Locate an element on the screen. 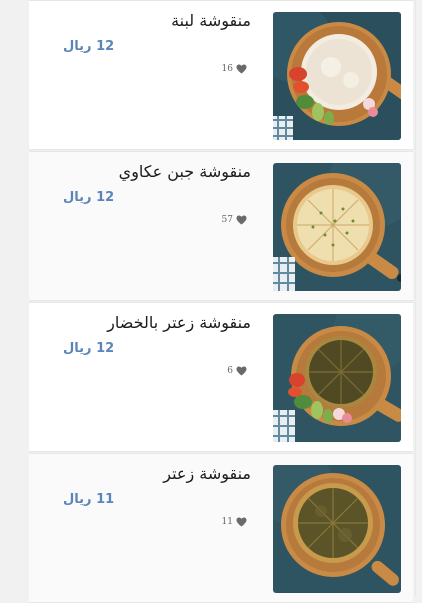 This screenshot has height=603, width=422. item-price: 11 ريال is located at coordinates (89, 499).